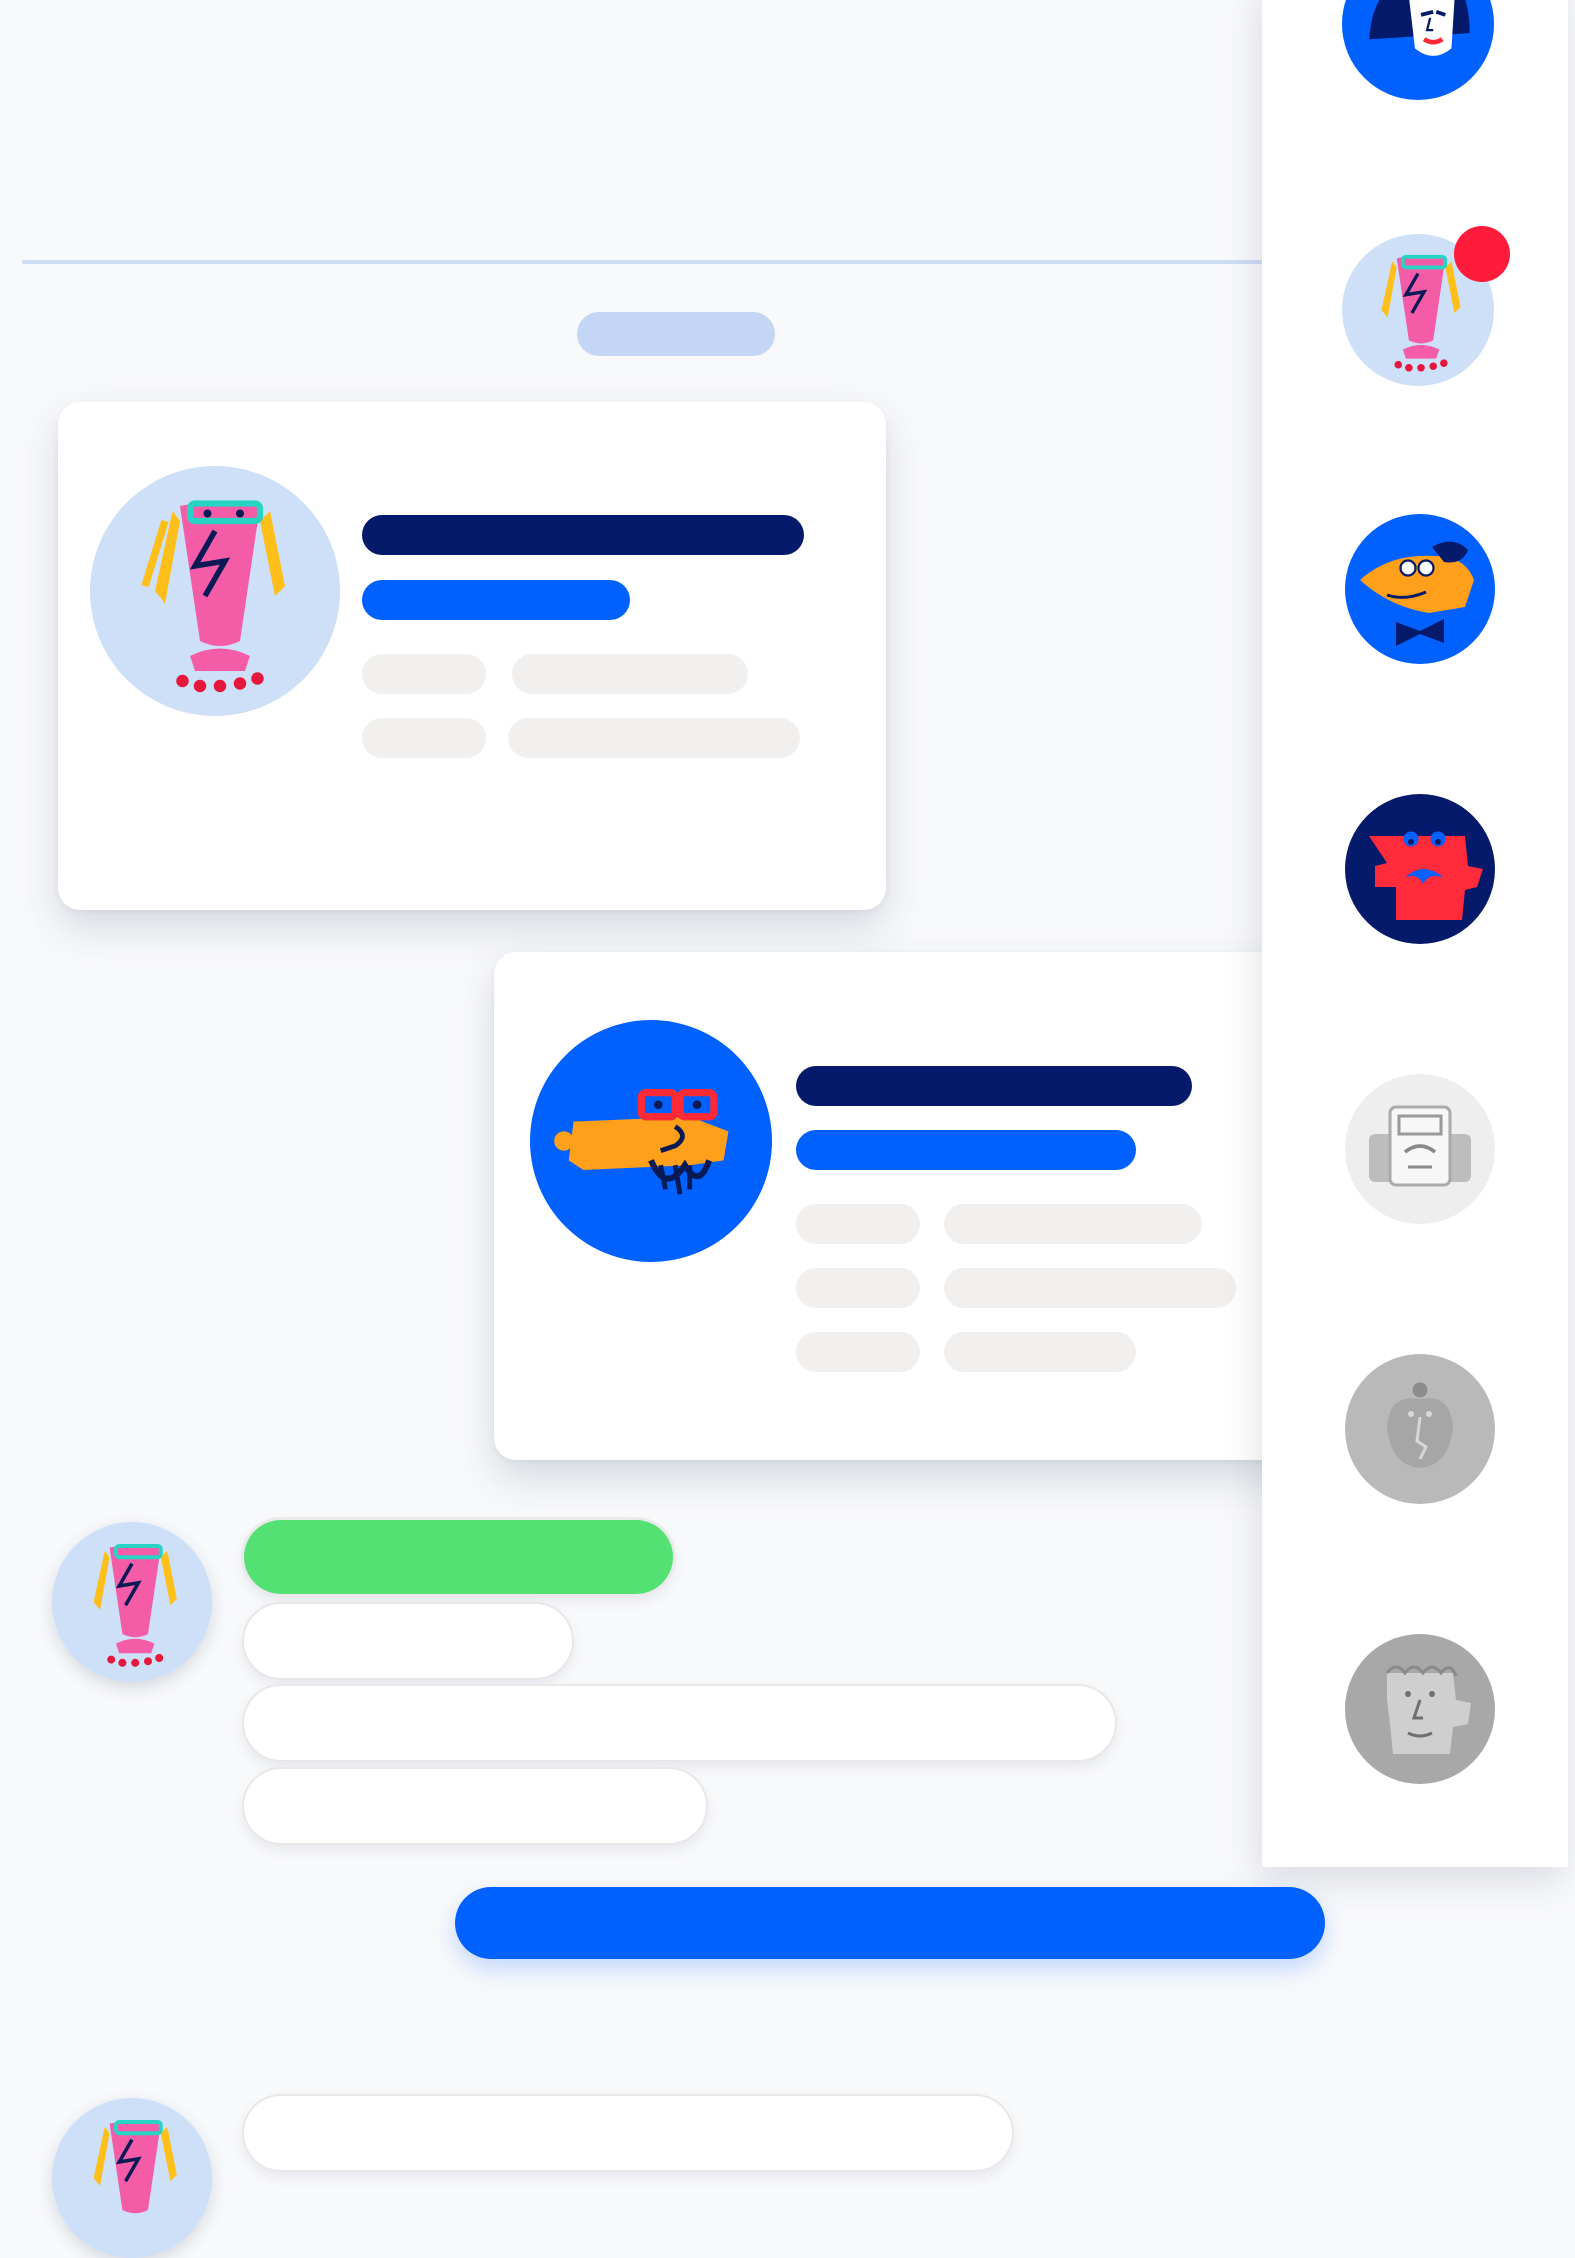 The image size is (1575, 2258). I want to click on chat-divider, so click(642, 262).